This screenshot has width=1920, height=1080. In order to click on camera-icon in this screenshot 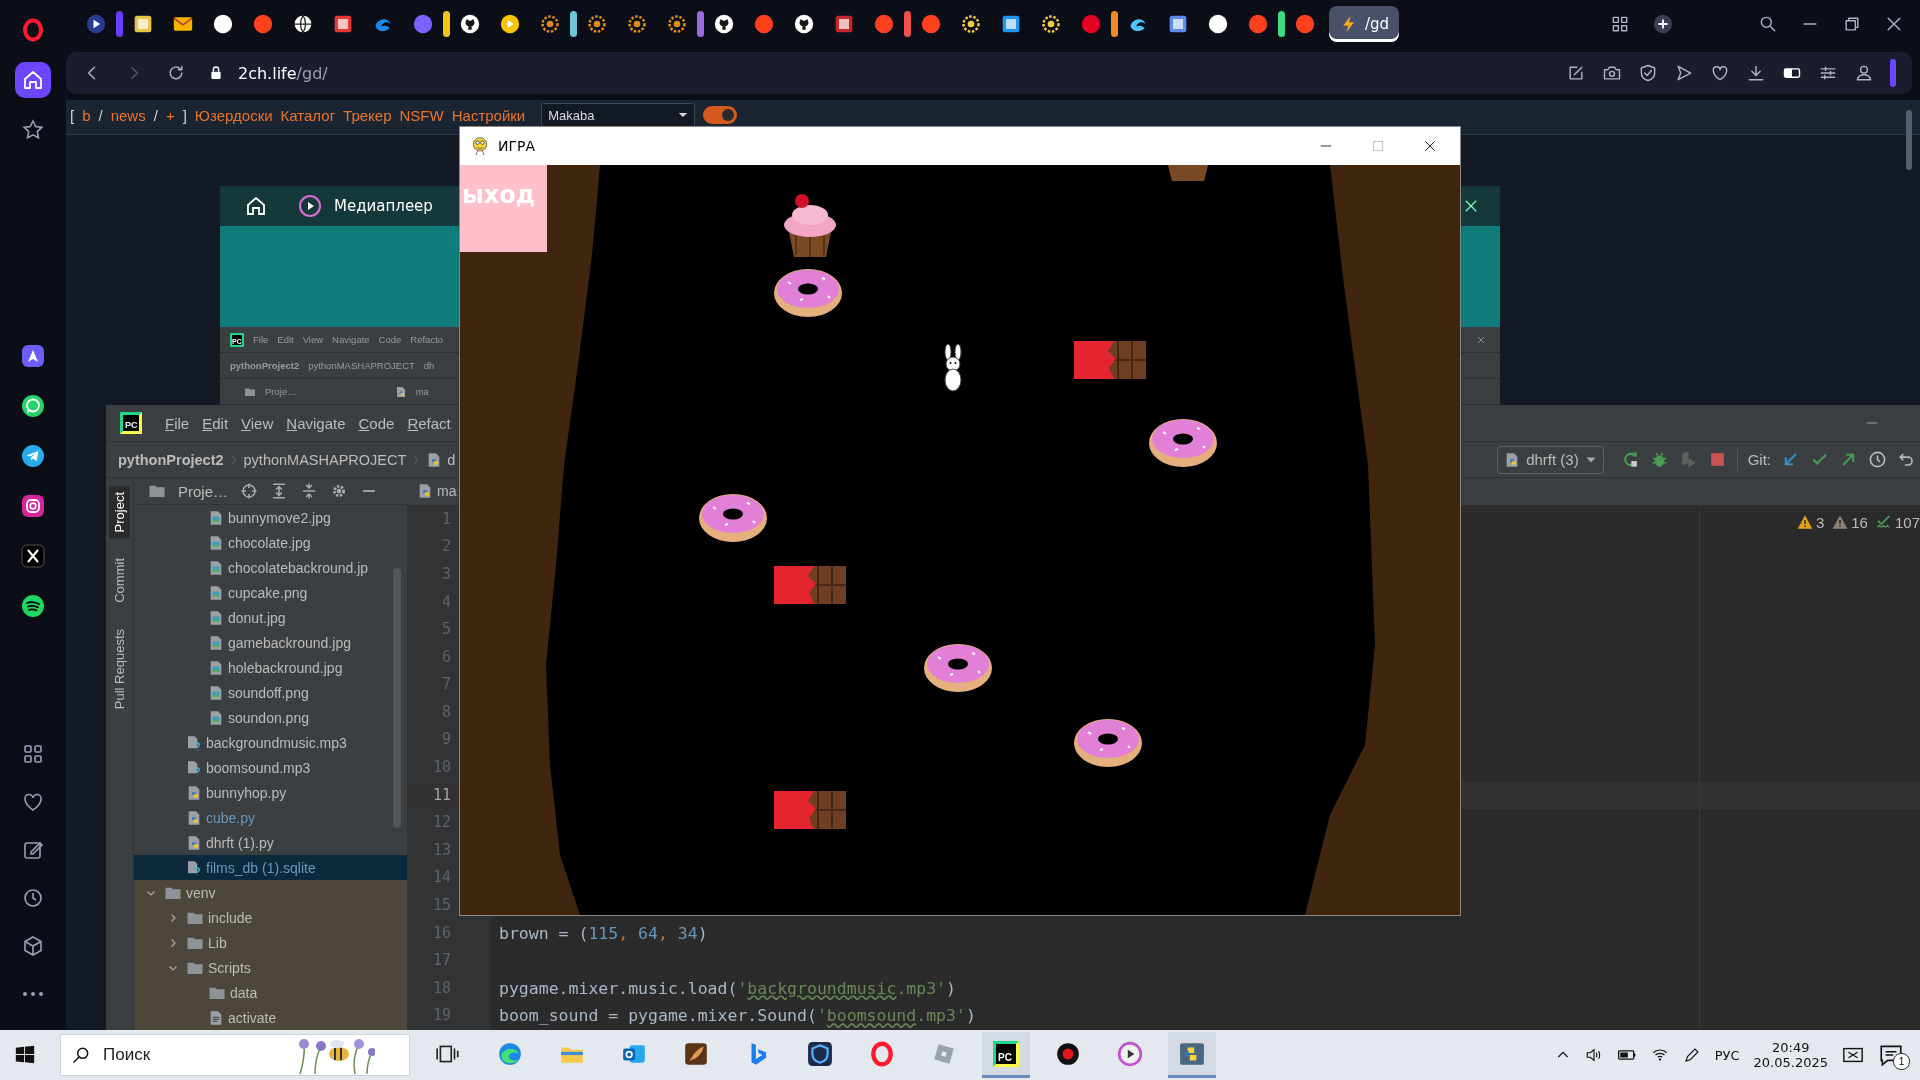, I will do `click(1612, 73)`.